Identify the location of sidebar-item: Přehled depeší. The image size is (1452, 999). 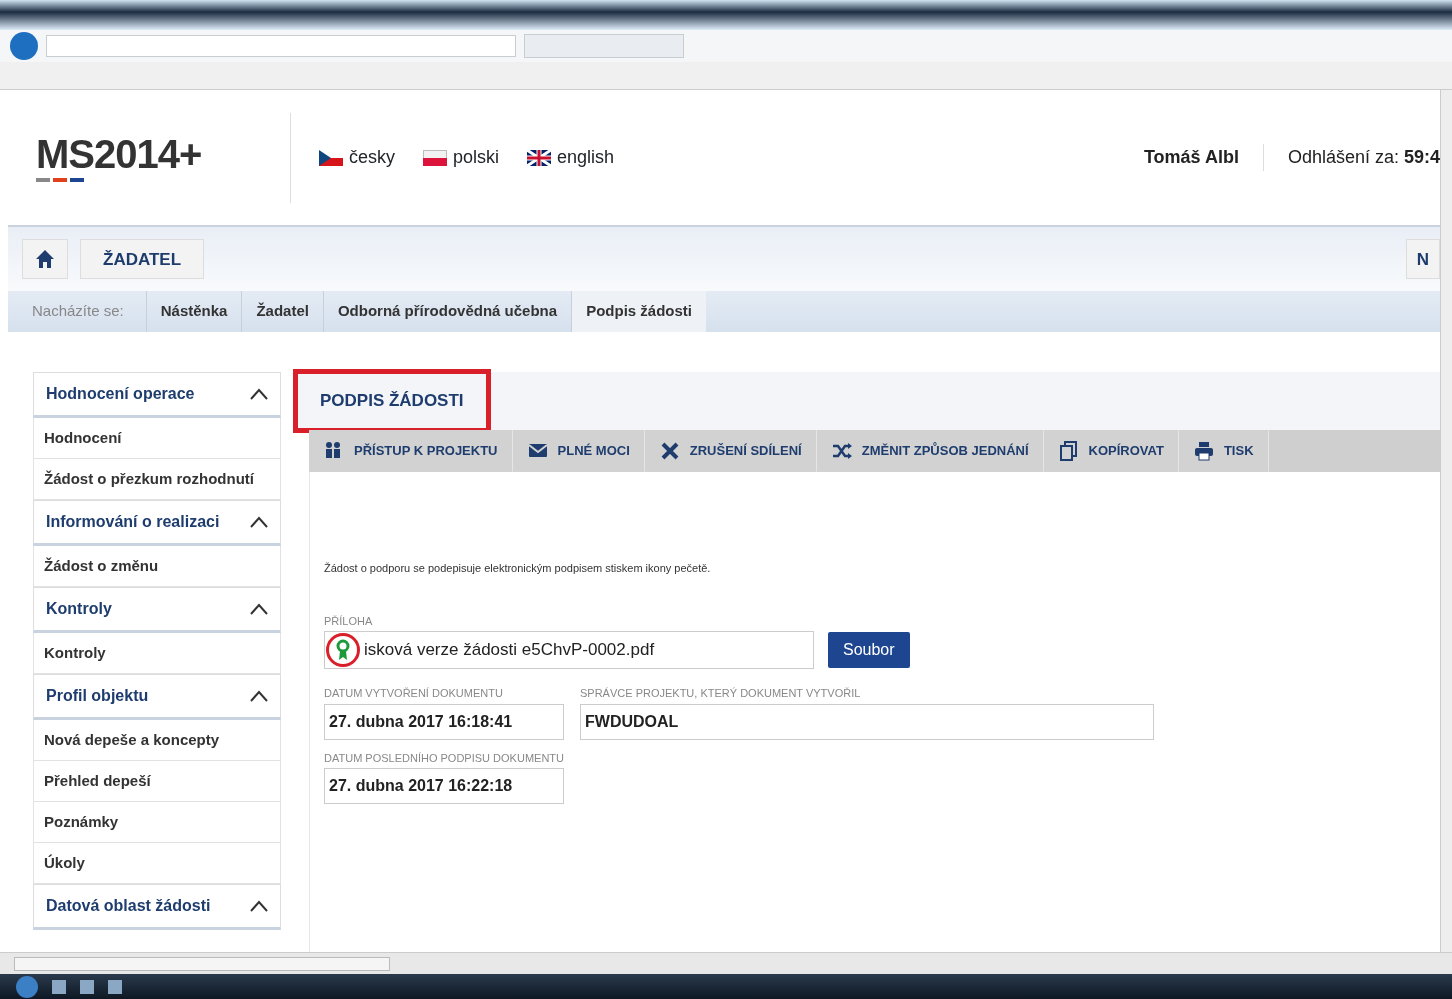
(157, 781).